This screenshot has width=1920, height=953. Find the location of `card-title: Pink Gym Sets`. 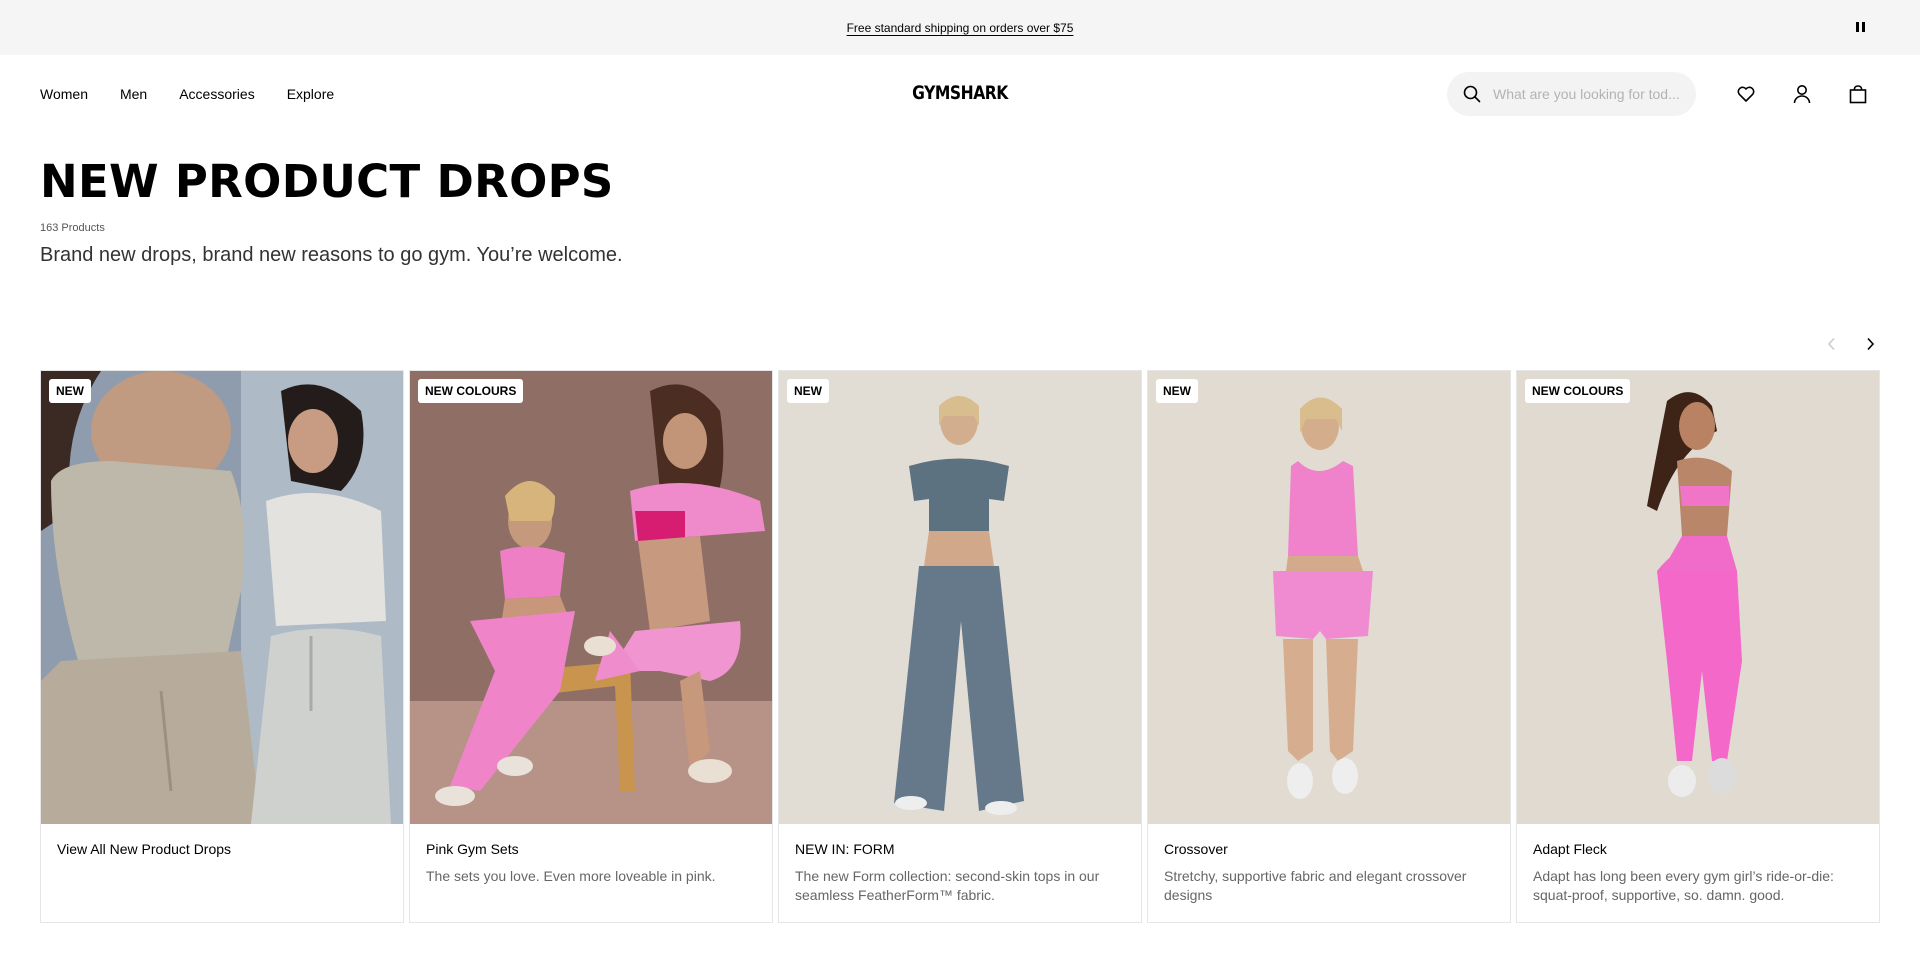

card-title: Pink Gym Sets is located at coordinates (472, 849).